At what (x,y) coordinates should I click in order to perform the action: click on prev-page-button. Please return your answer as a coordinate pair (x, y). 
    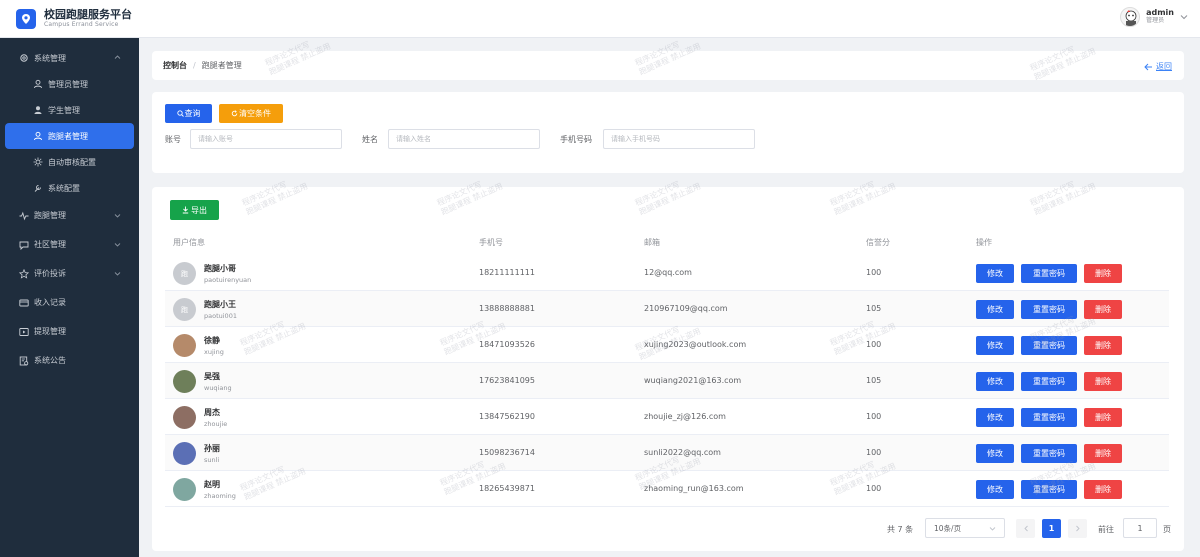
    Looking at the image, I should click on (1025, 528).